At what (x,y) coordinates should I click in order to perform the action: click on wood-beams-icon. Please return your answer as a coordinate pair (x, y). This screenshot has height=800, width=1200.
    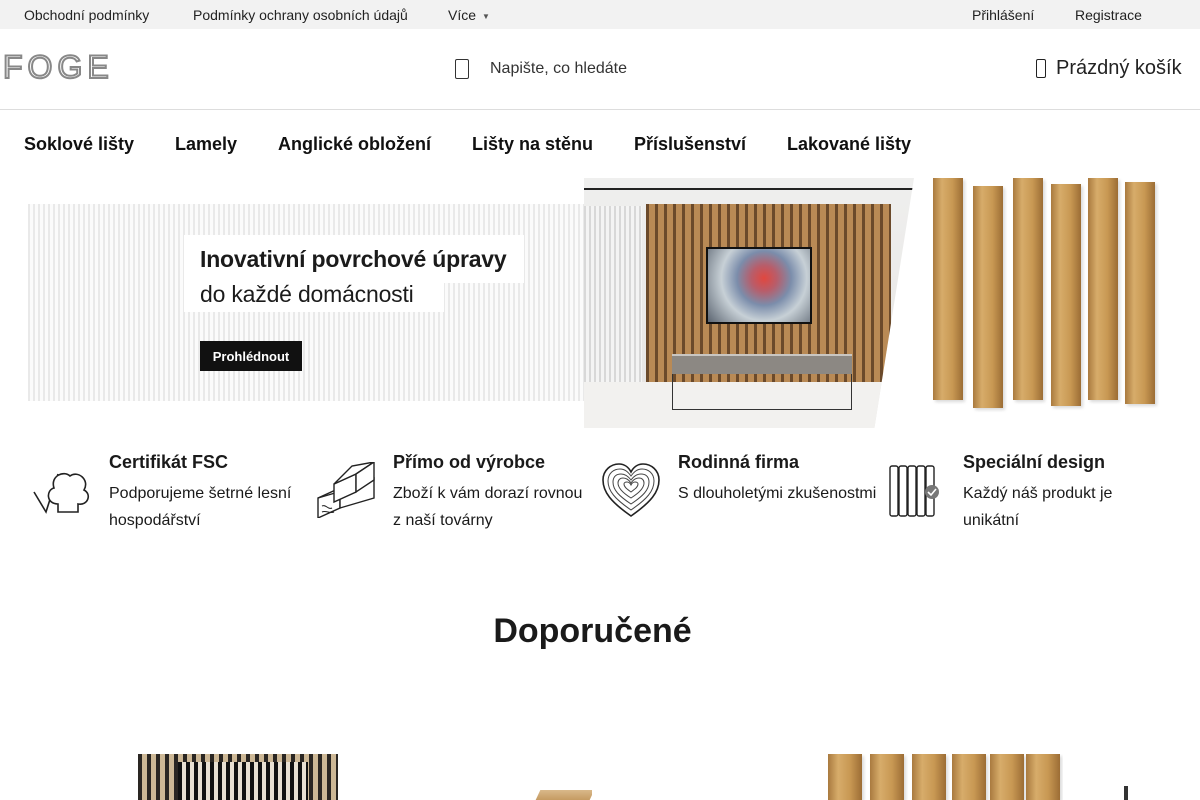
    Looking at the image, I should click on (346, 490).